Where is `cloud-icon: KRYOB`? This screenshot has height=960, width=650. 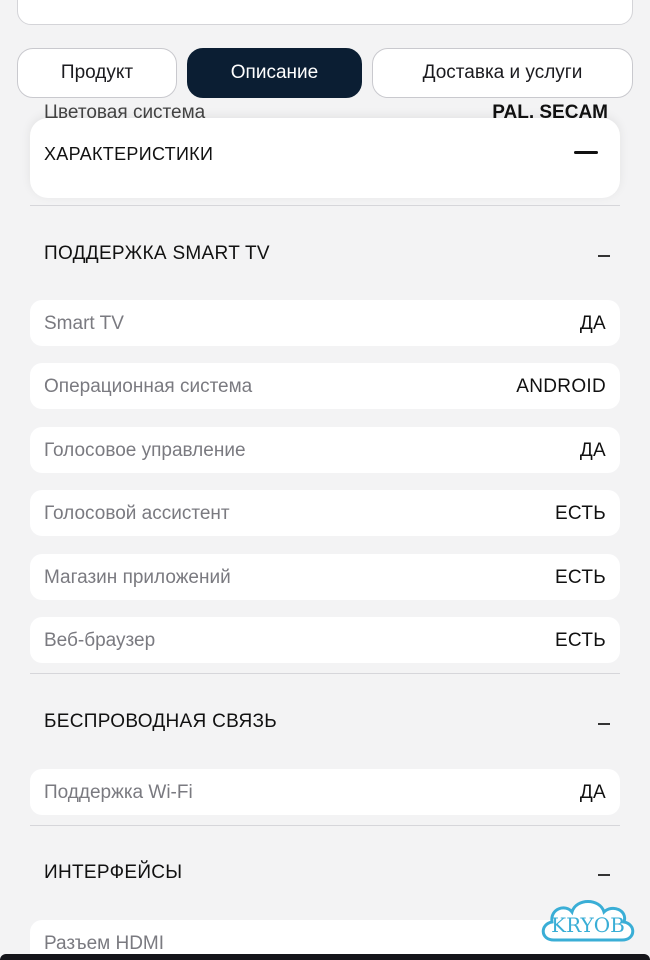 cloud-icon: KRYOB is located at coordinates (588, 921).